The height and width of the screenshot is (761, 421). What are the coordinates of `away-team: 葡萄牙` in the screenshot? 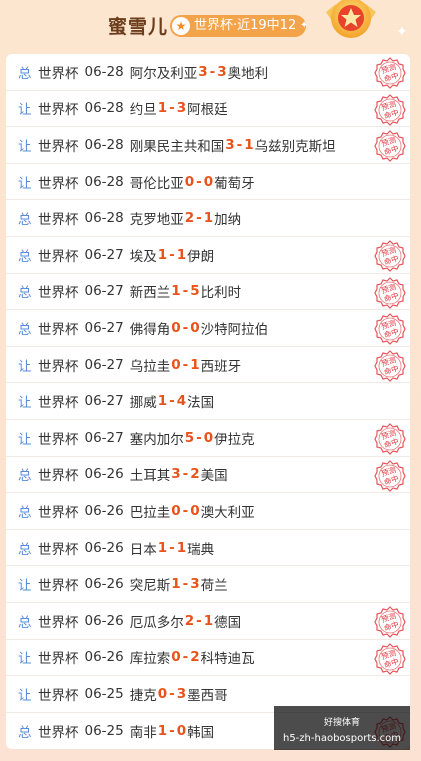 It's located at (234, 183).